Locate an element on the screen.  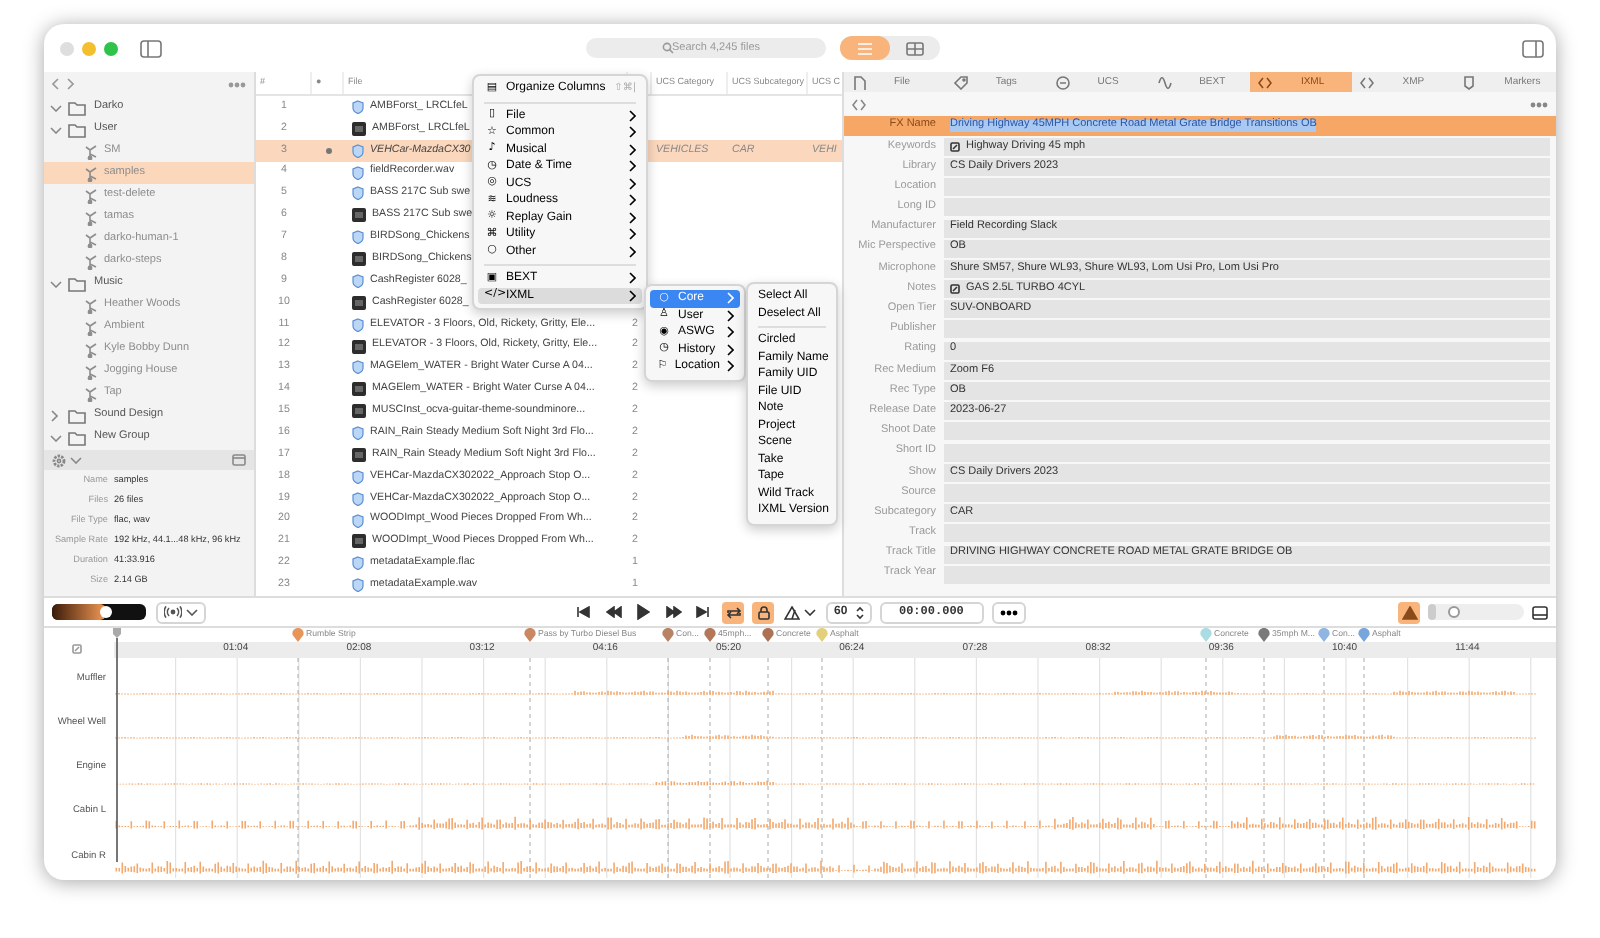
rewind-icon is located at coordinates (613, 612).